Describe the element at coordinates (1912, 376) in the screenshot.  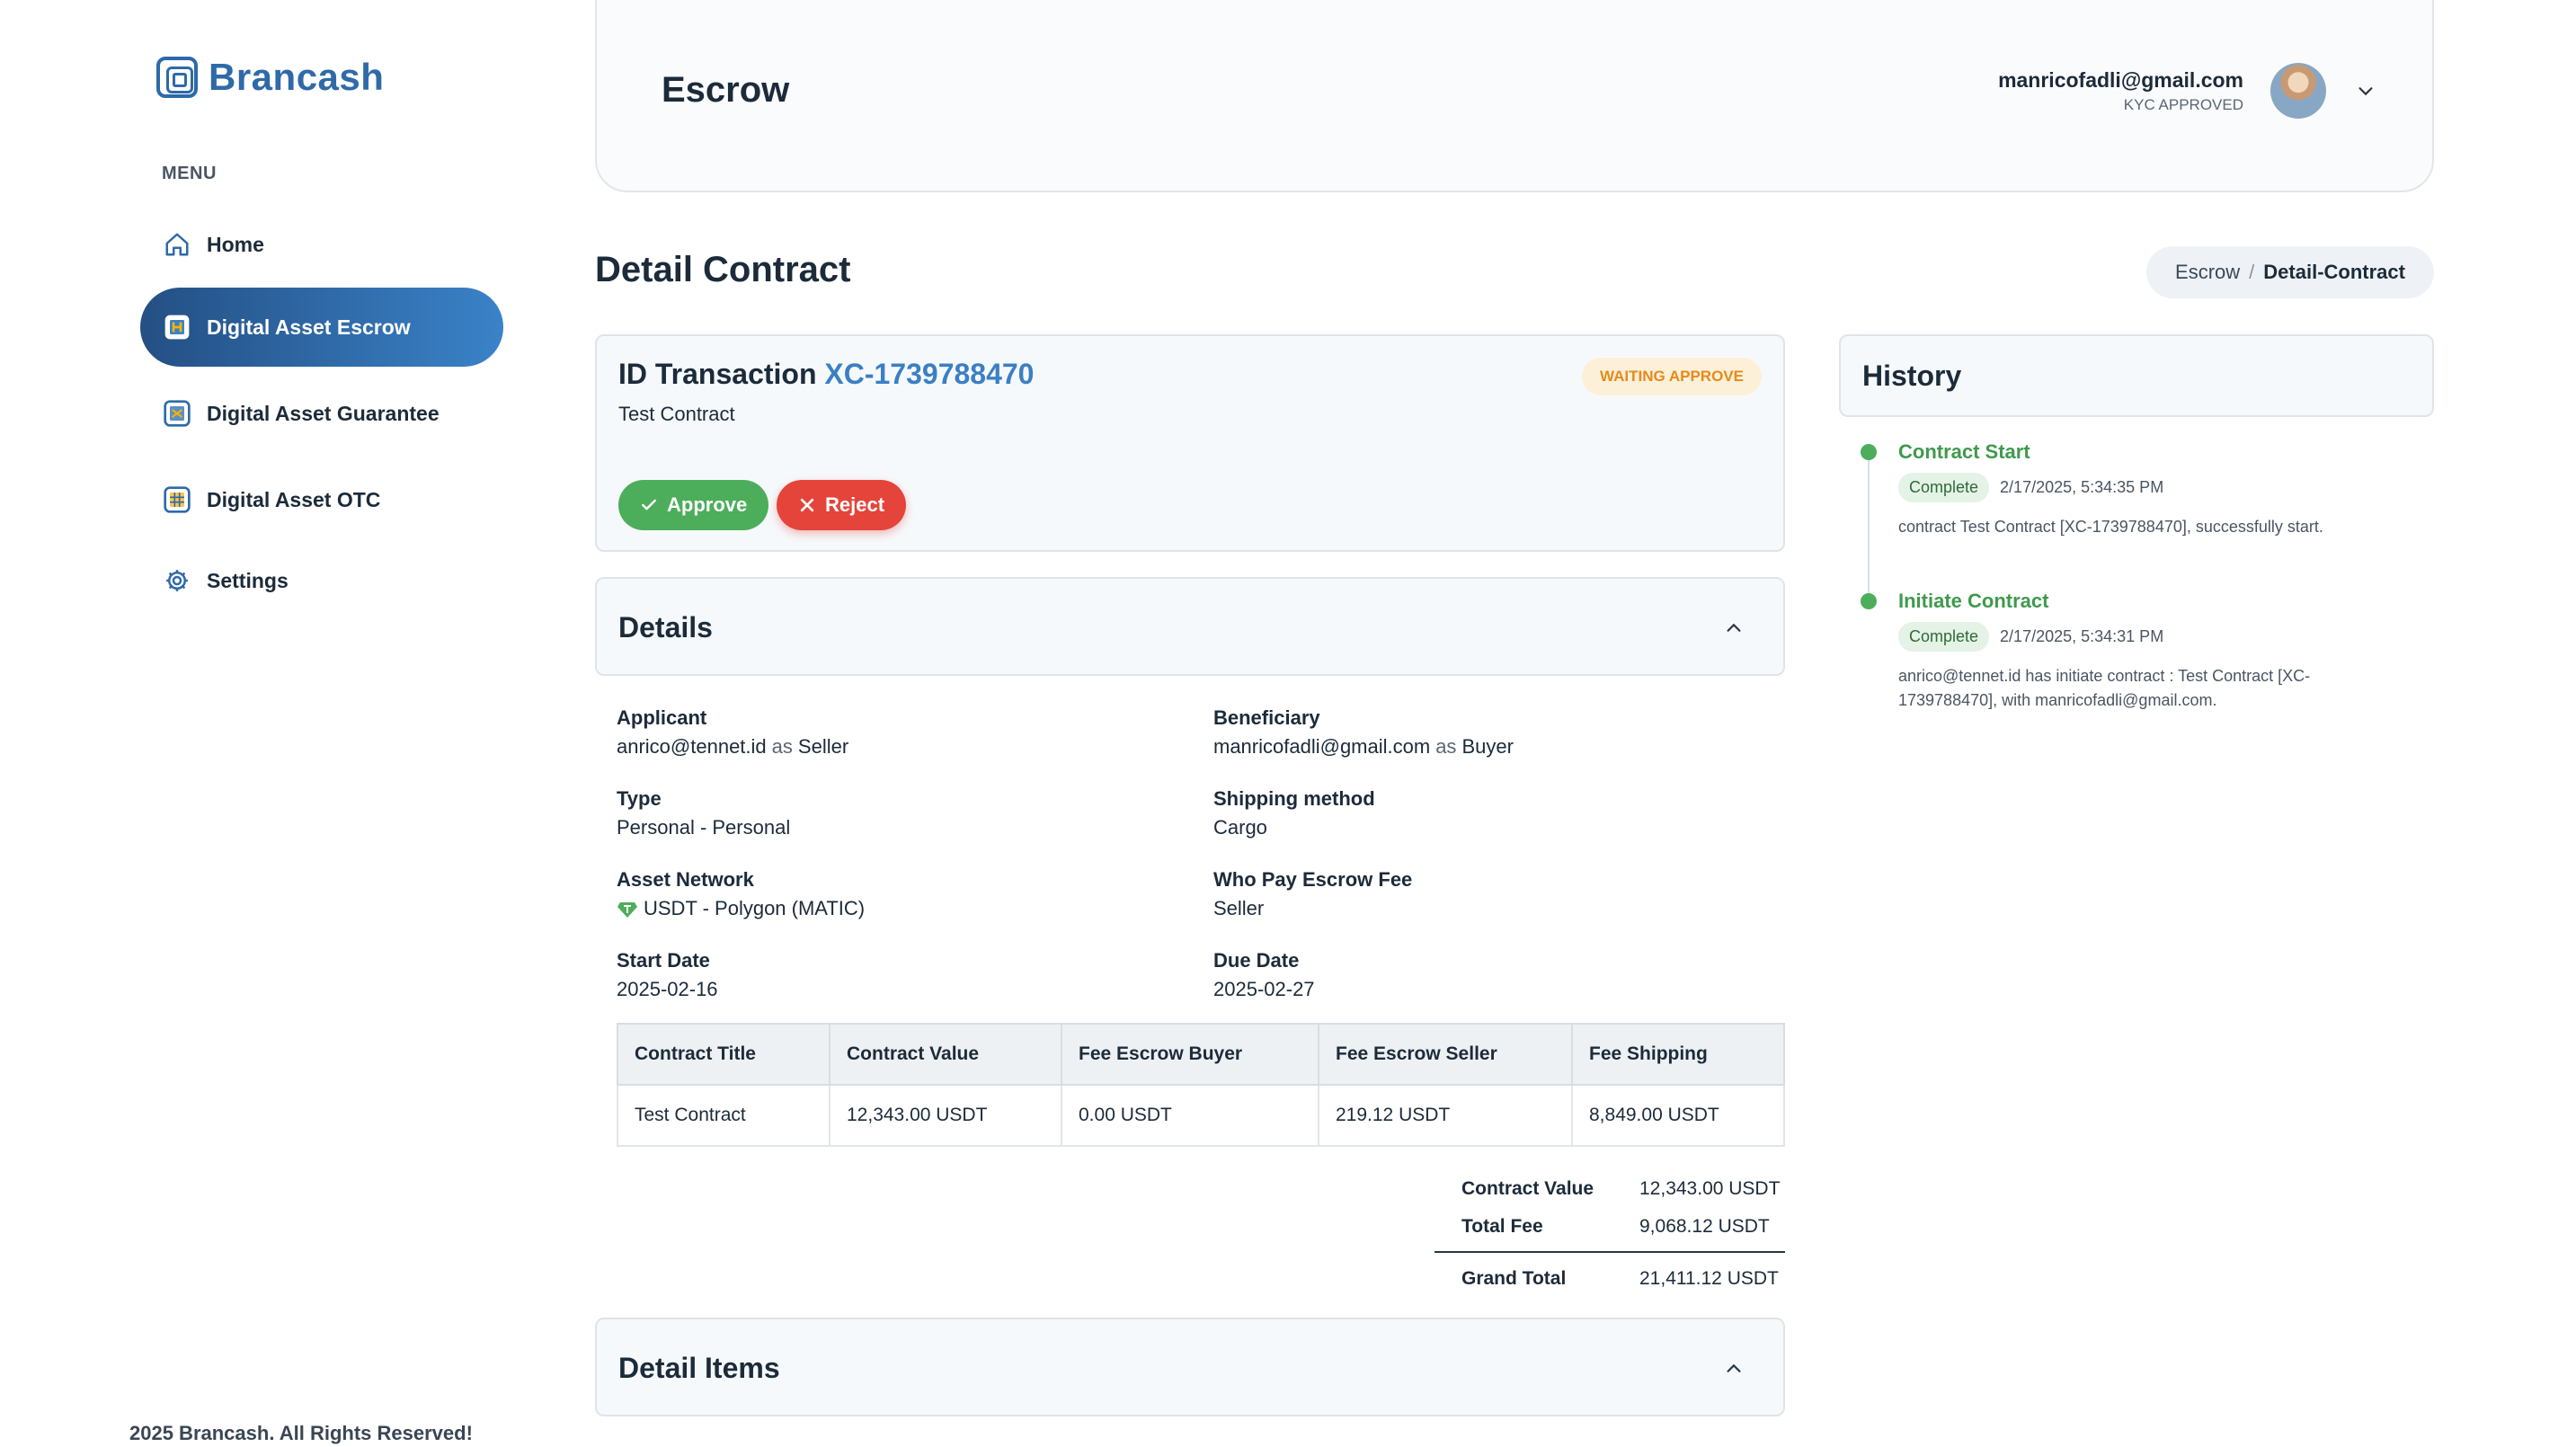
I see `history-title: History` at that location.